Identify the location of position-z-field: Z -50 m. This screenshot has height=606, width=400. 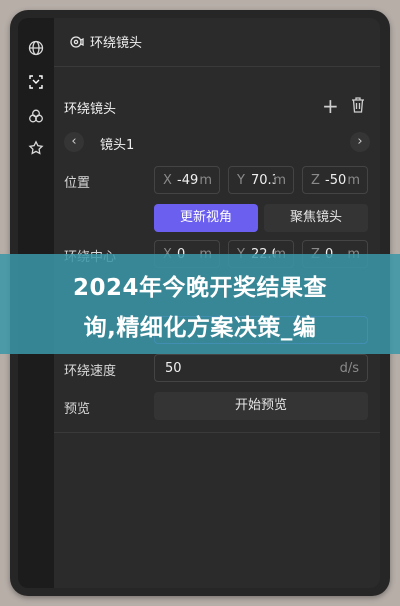
(335, 180).